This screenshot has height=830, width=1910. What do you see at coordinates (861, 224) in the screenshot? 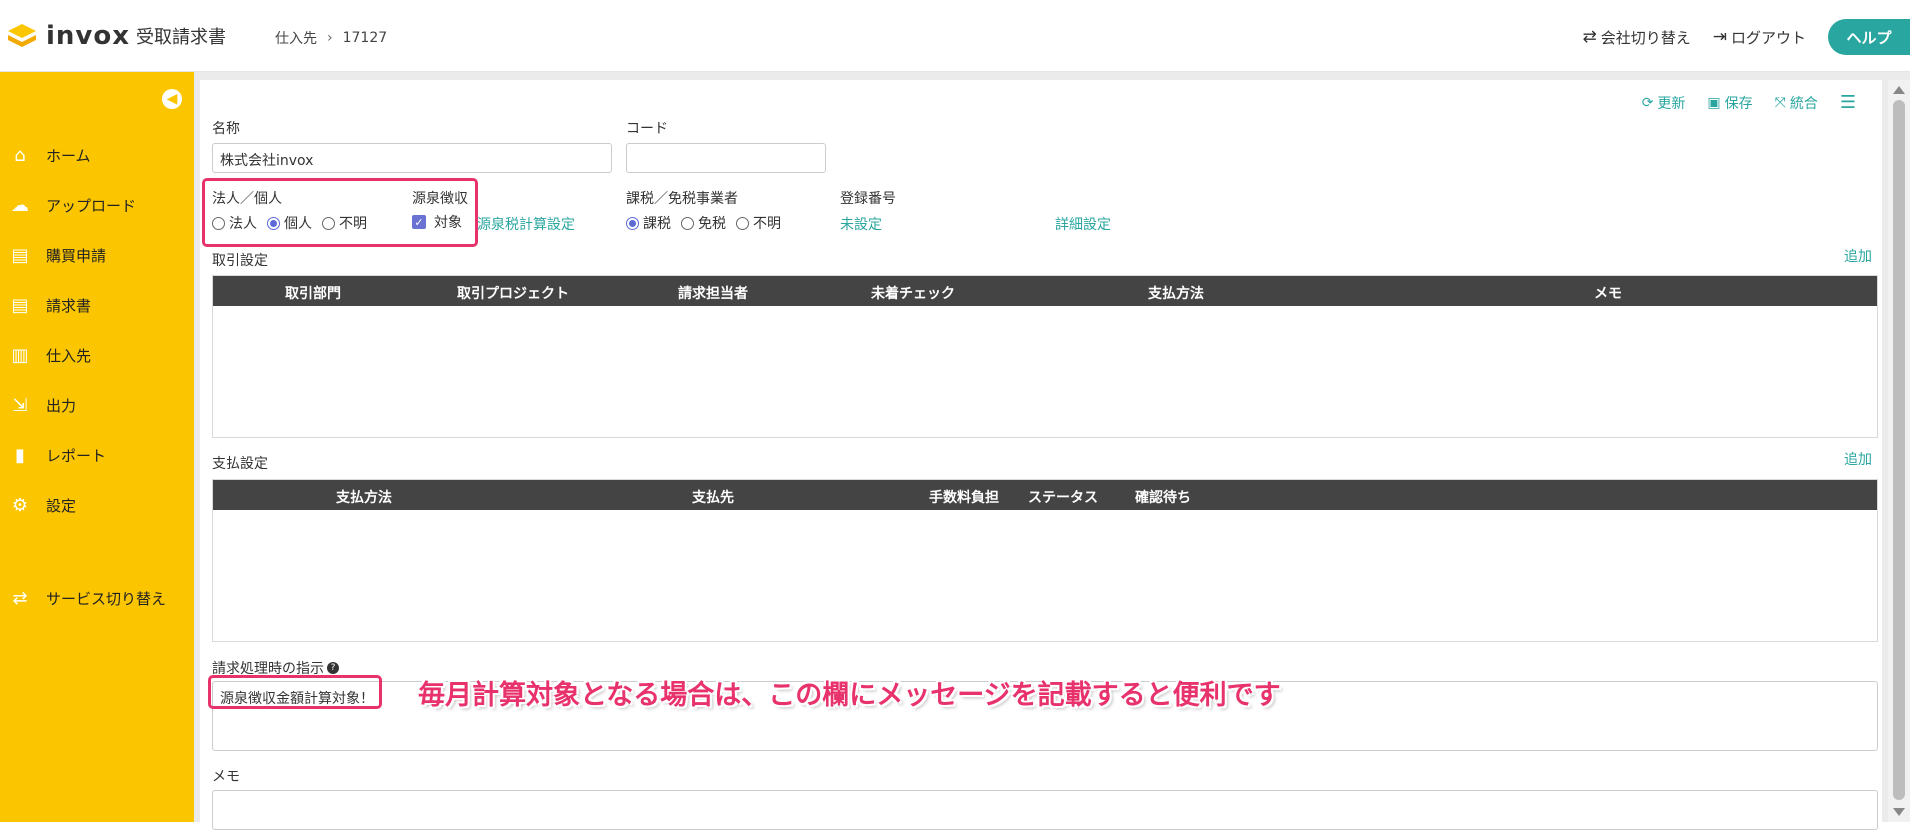
I see `registration-number-link: 未設定` at bounding box center [861, 224].